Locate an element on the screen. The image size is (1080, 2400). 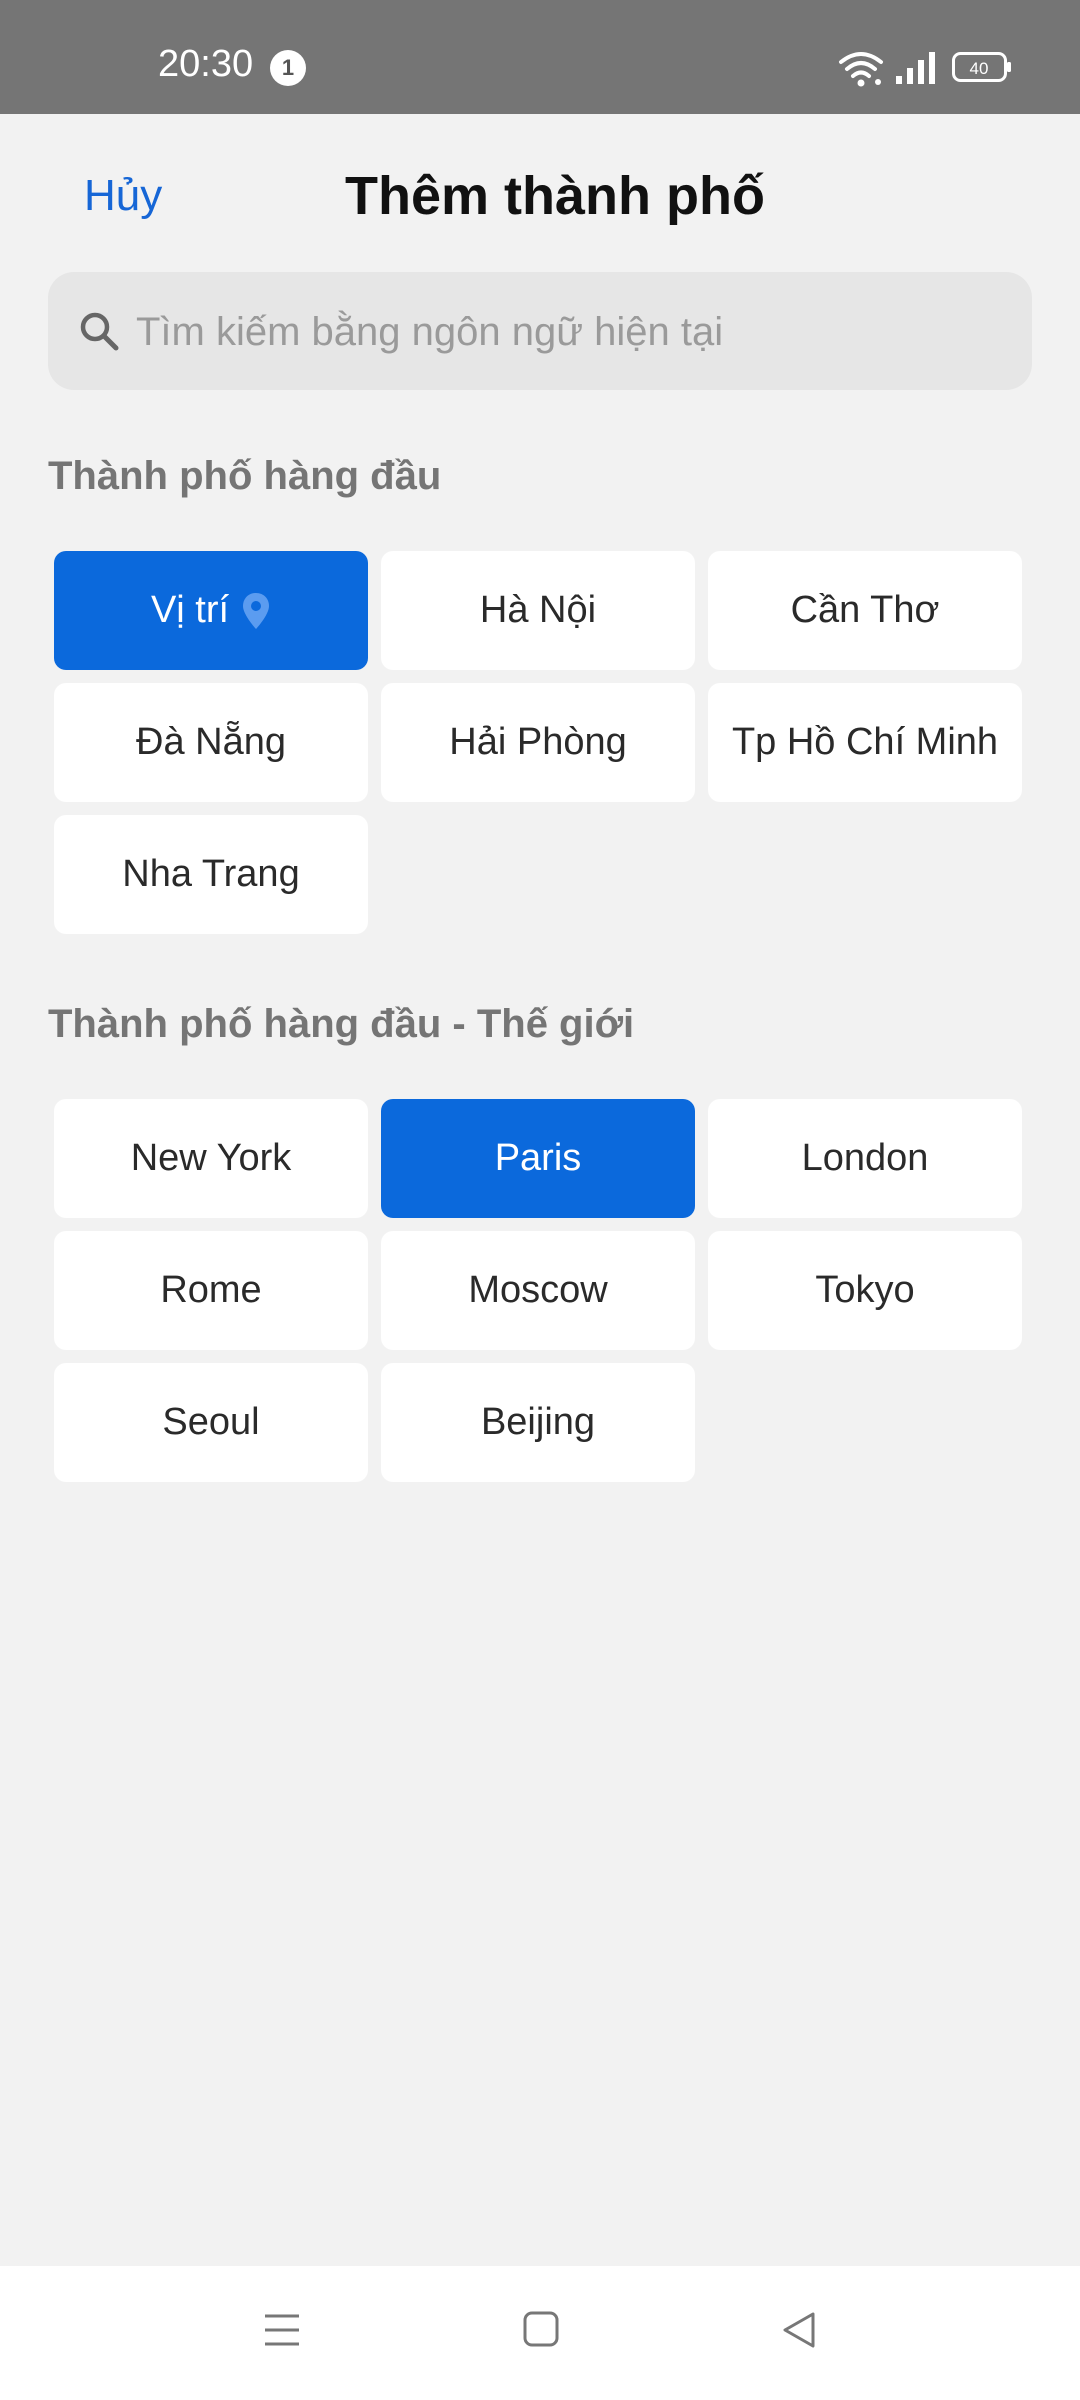
city-button: Cần Thơ is located at coordinates (865, 610).